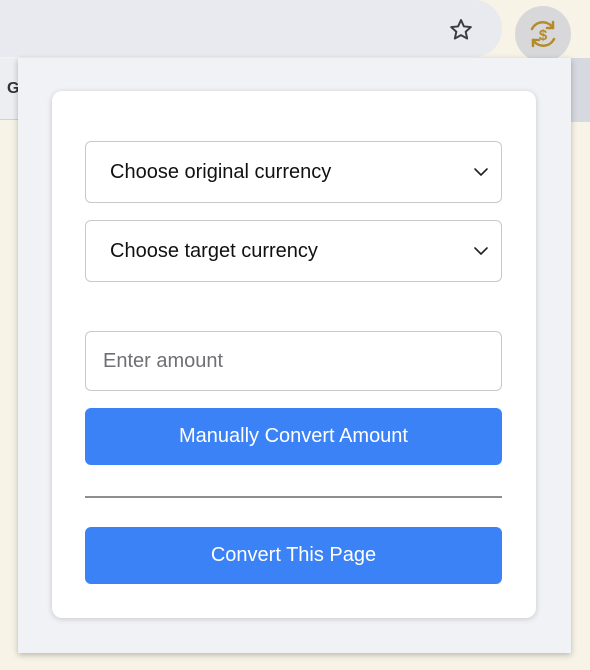 This screenshot has width=590, height=670. I want to click on star-outline-icon, so click(461, 29).